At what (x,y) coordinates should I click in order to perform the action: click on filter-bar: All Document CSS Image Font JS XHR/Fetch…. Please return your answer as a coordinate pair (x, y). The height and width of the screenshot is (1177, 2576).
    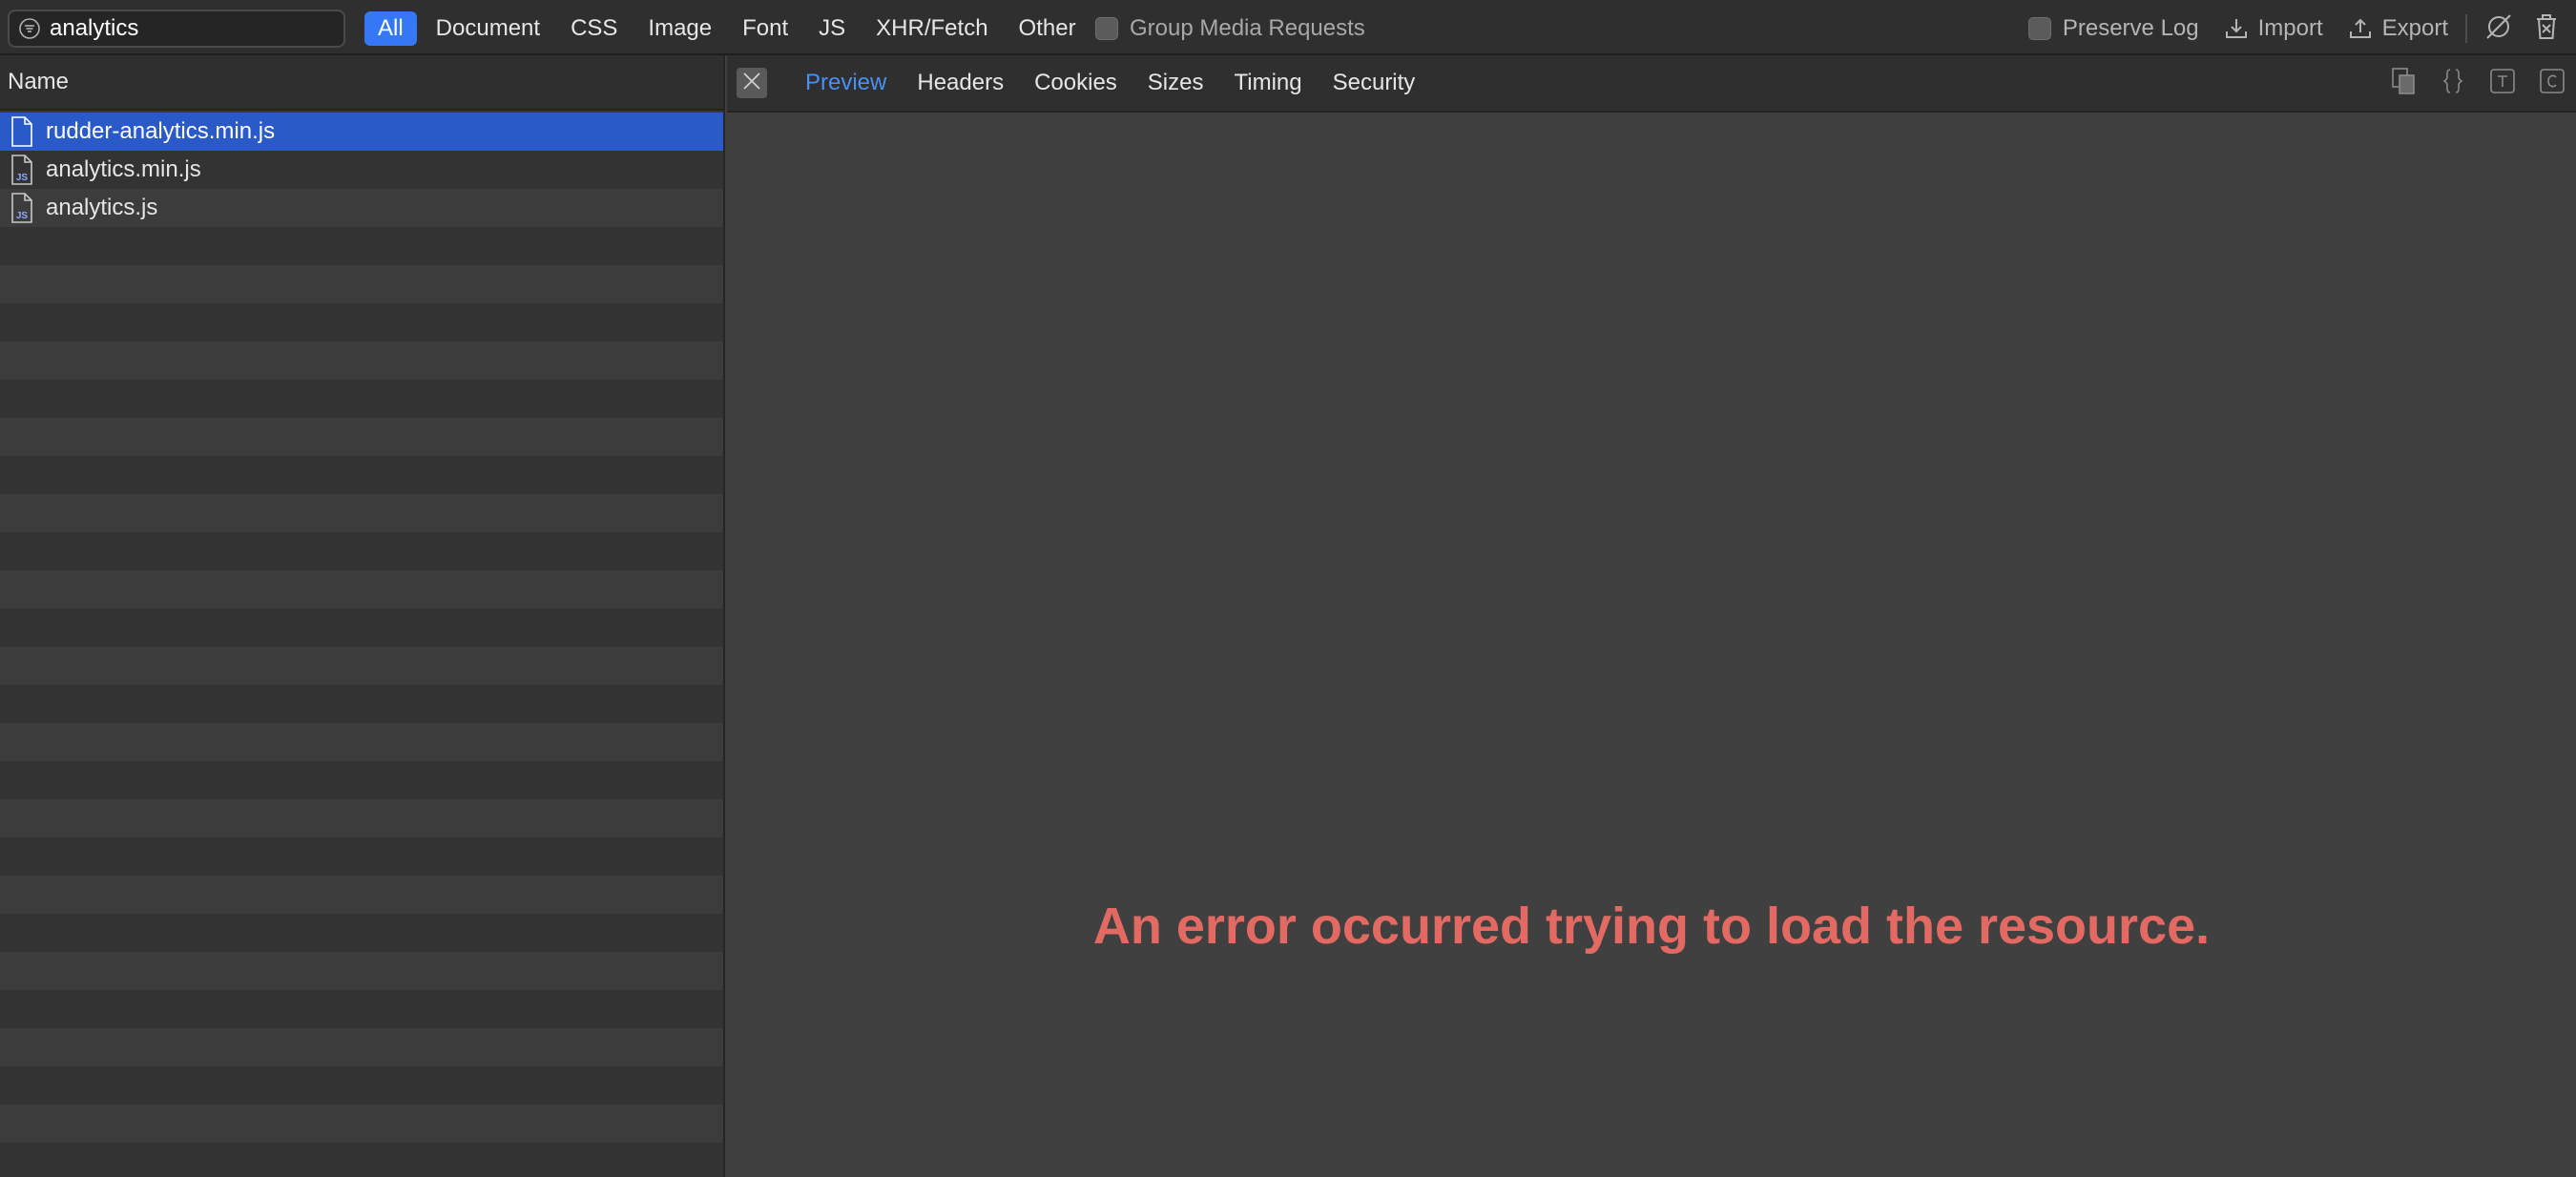
    Looking at the image, I should click on (1288, 27).